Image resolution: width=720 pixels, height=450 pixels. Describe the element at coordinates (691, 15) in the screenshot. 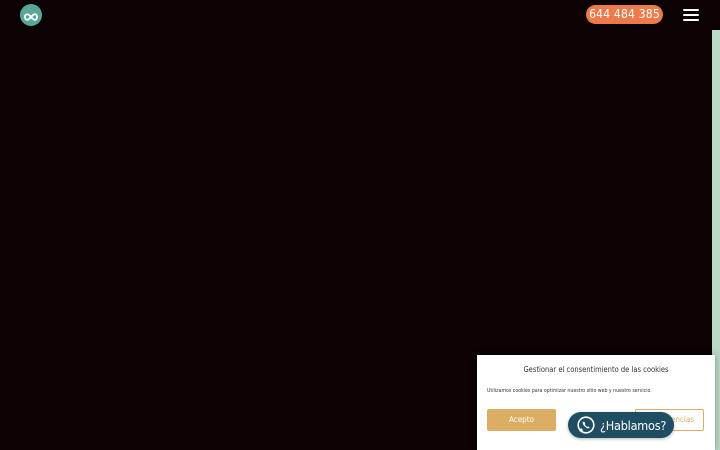

I see `hamburger-menu-icon` at that location.